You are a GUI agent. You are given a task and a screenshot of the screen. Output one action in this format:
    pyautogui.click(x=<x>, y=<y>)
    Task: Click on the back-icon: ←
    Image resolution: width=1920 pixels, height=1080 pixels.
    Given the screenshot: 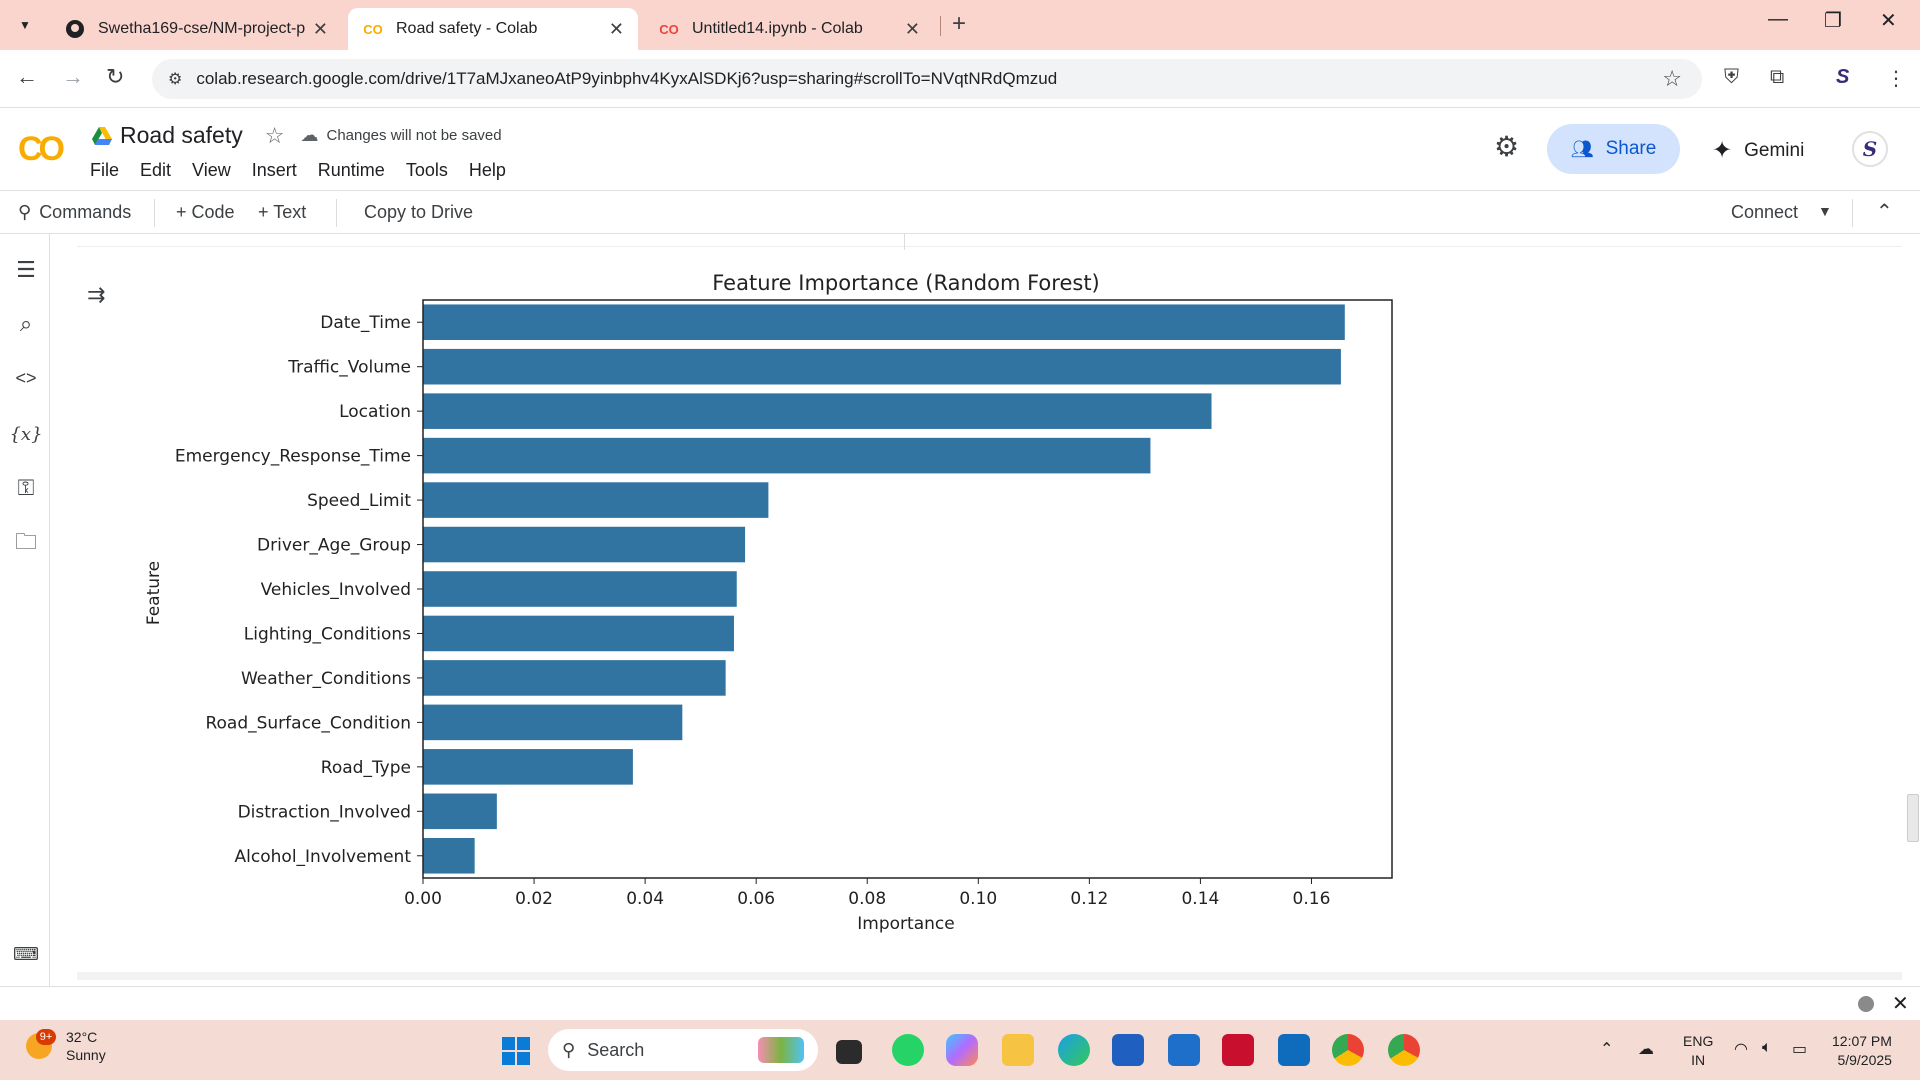 What is the action you would take?
    pyautogui.click(x=27, y=77)
    